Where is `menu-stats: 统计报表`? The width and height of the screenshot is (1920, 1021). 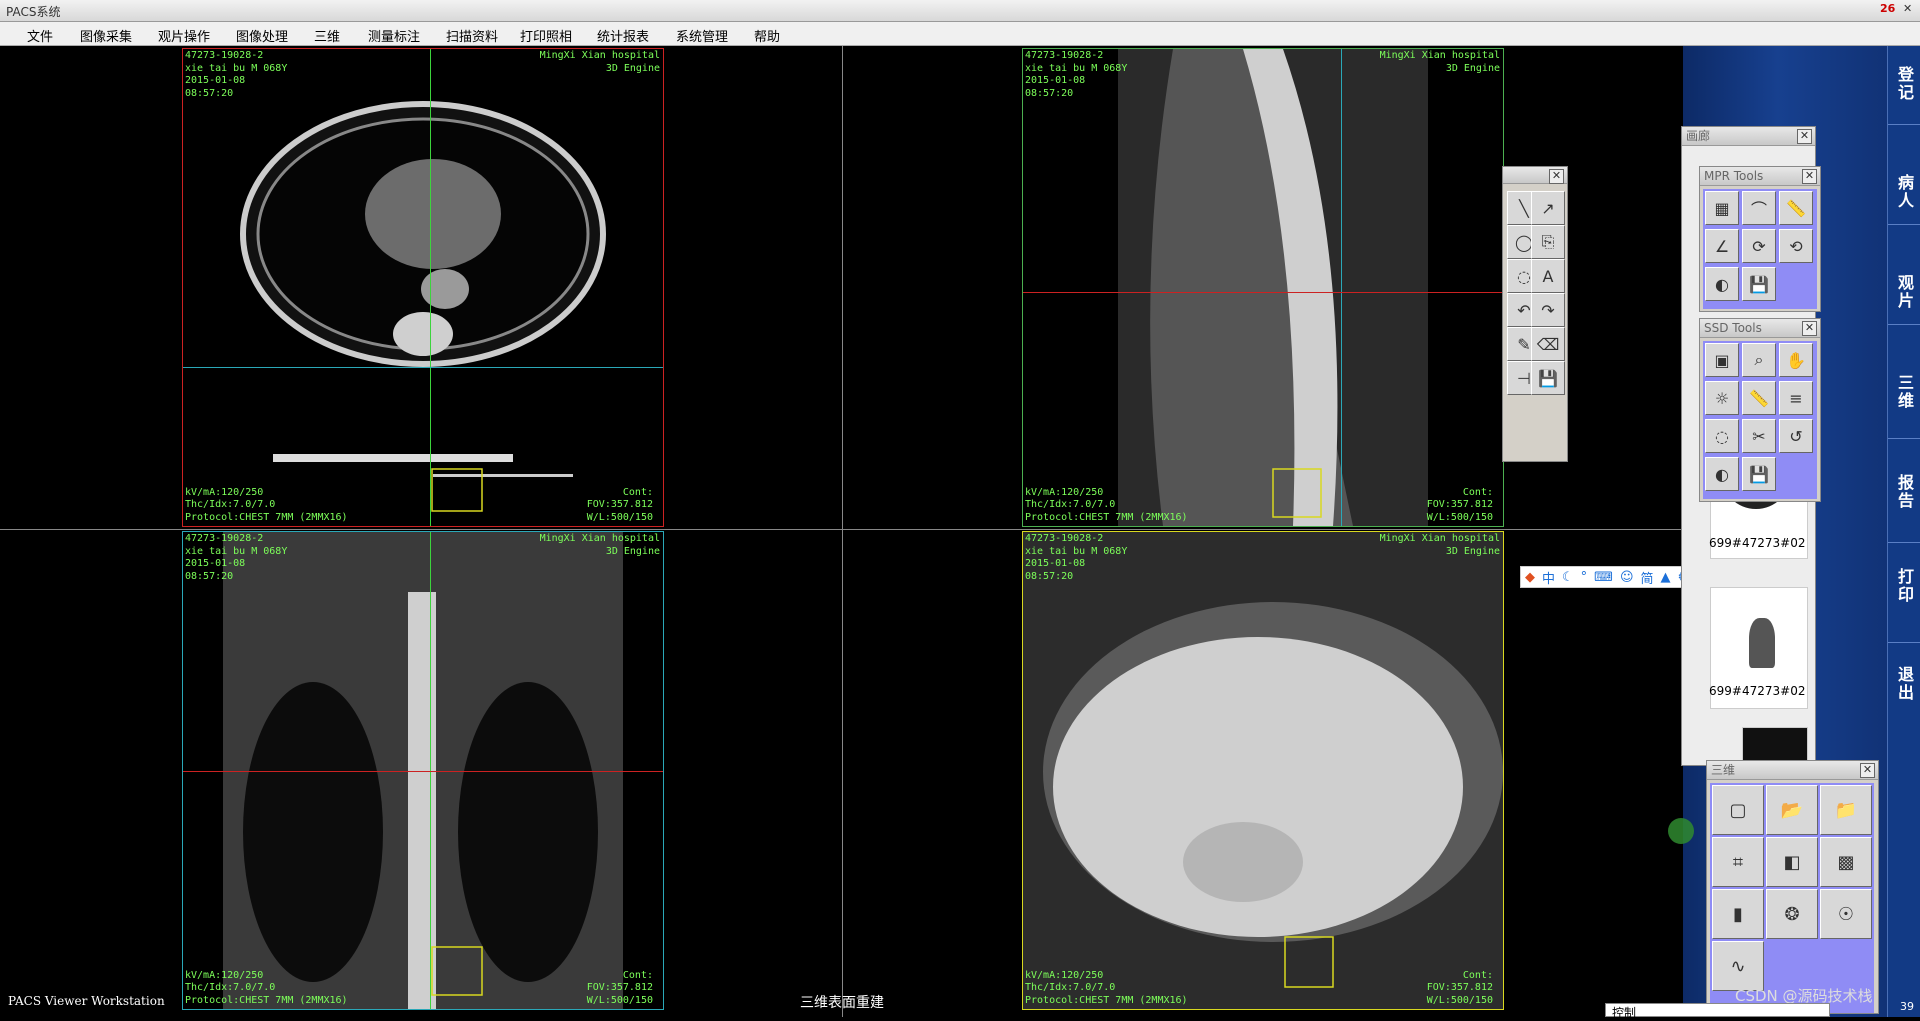 menu-stats: 统计报表 is located at coordinates (623, 35).